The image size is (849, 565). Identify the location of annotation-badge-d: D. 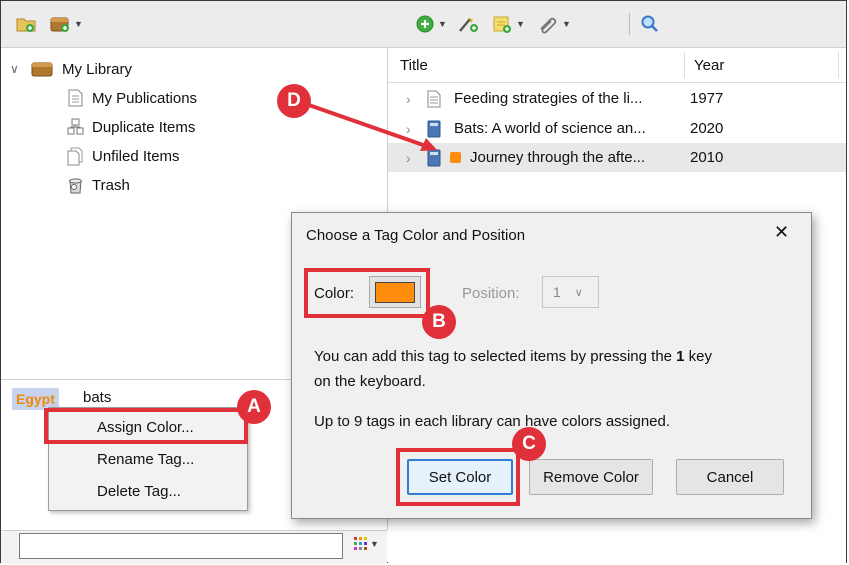
(294, 101).